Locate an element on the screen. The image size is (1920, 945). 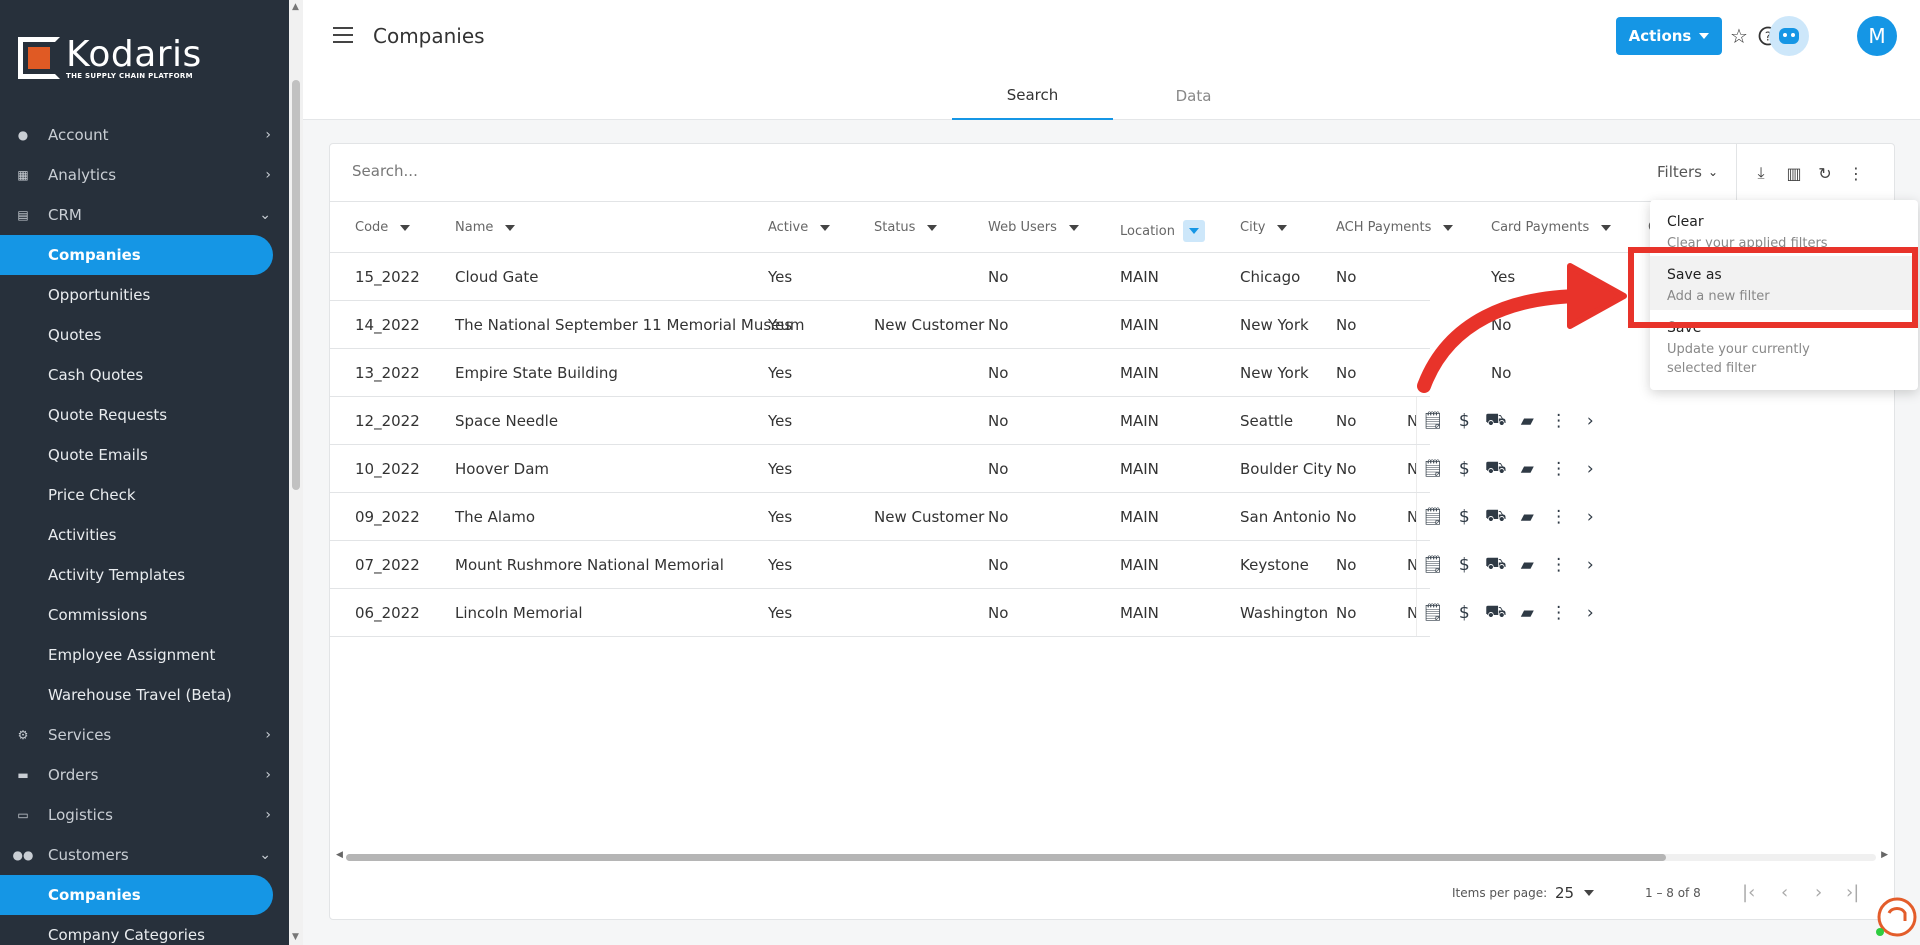
sidebar-subitem-opportunities: Opportunities is located at coordinates (144, 295).